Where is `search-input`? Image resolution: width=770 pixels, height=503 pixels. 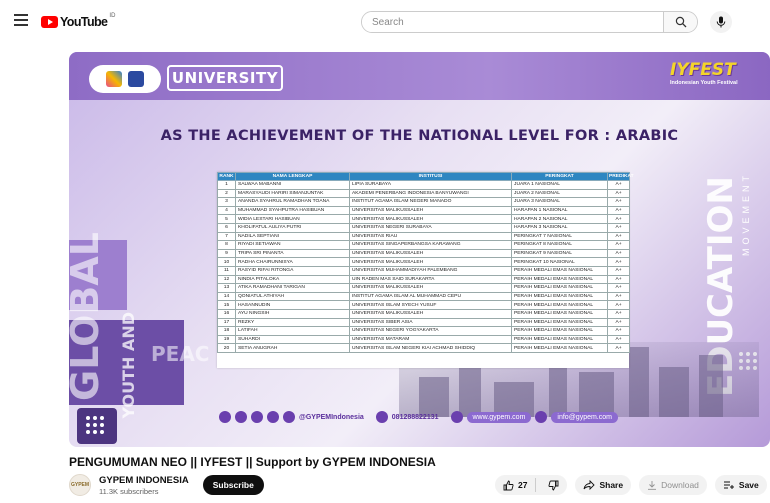
search-input is located at coordinates (512, 22).